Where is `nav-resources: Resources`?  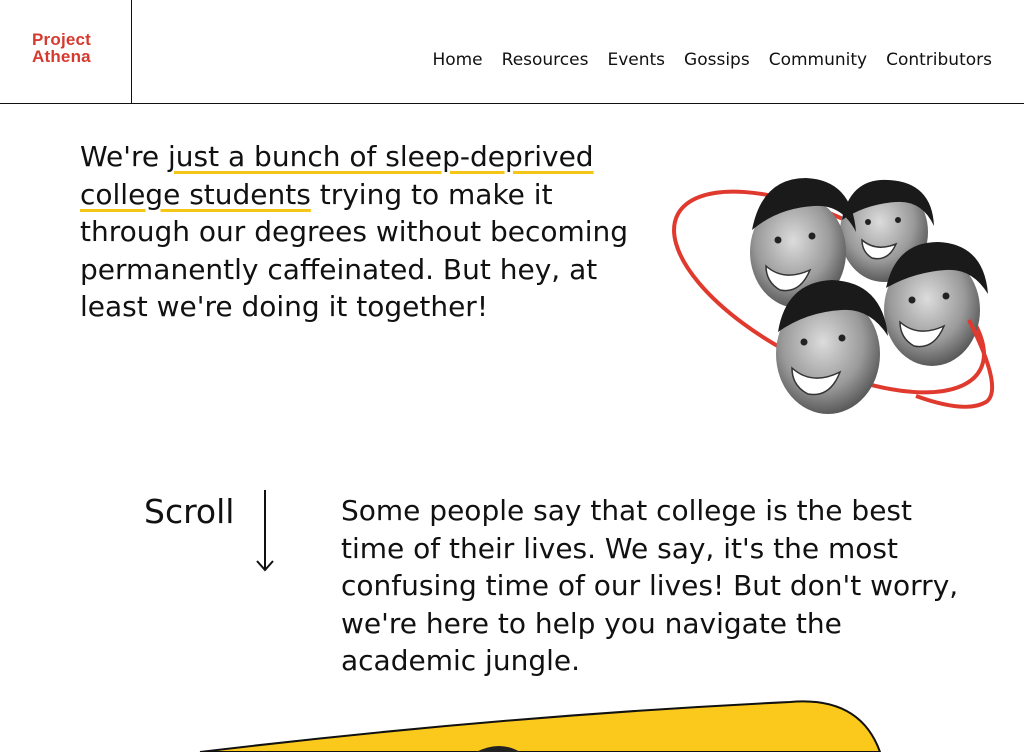 nav-resources: Resources is located at coordinates (545, 60).